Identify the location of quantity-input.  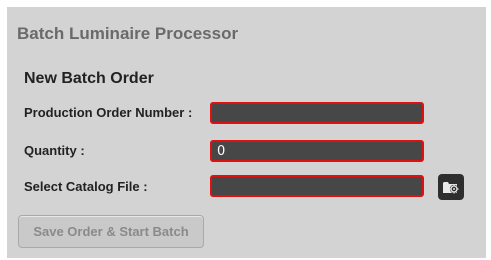
(317, 151).